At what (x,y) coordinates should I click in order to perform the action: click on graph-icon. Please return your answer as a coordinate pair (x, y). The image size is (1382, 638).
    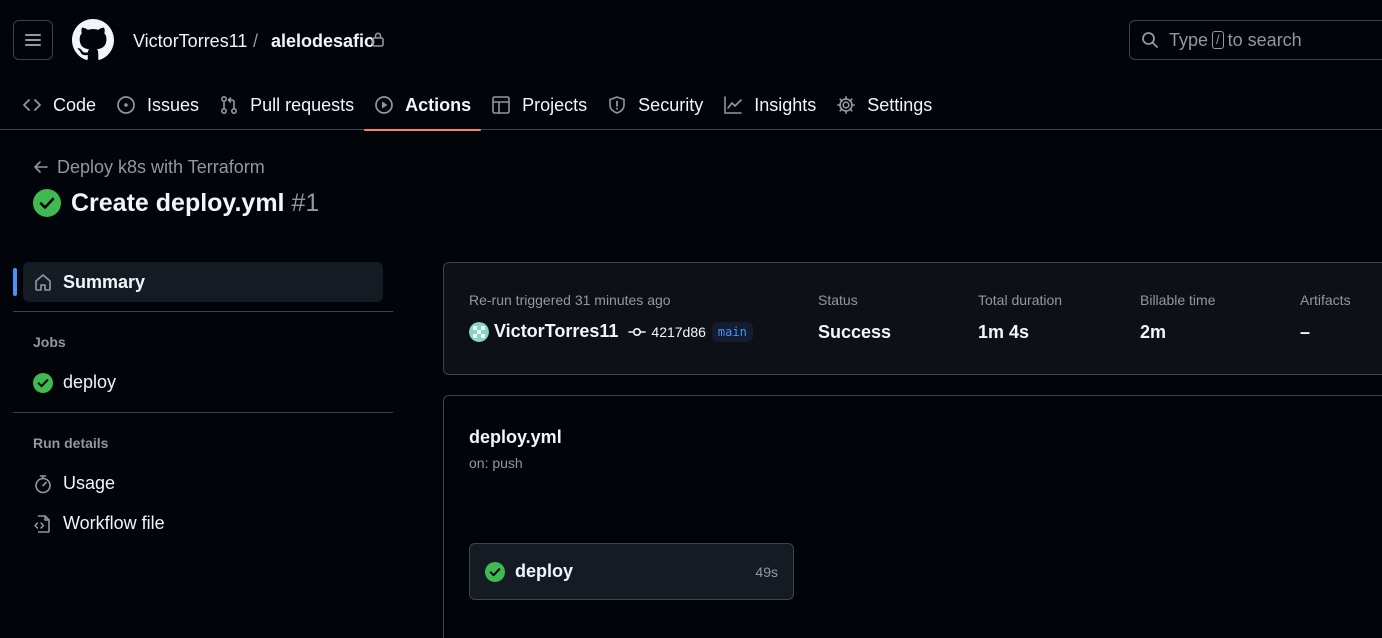
    Looking at the image, I should click on (733, 105).